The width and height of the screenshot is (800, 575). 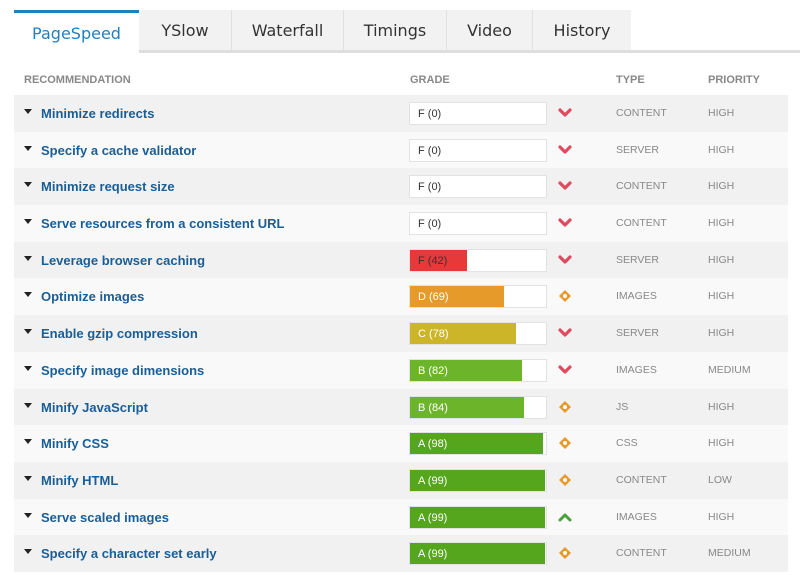 I want to click on grade-bar: C (78), so click(x=478, y=334).